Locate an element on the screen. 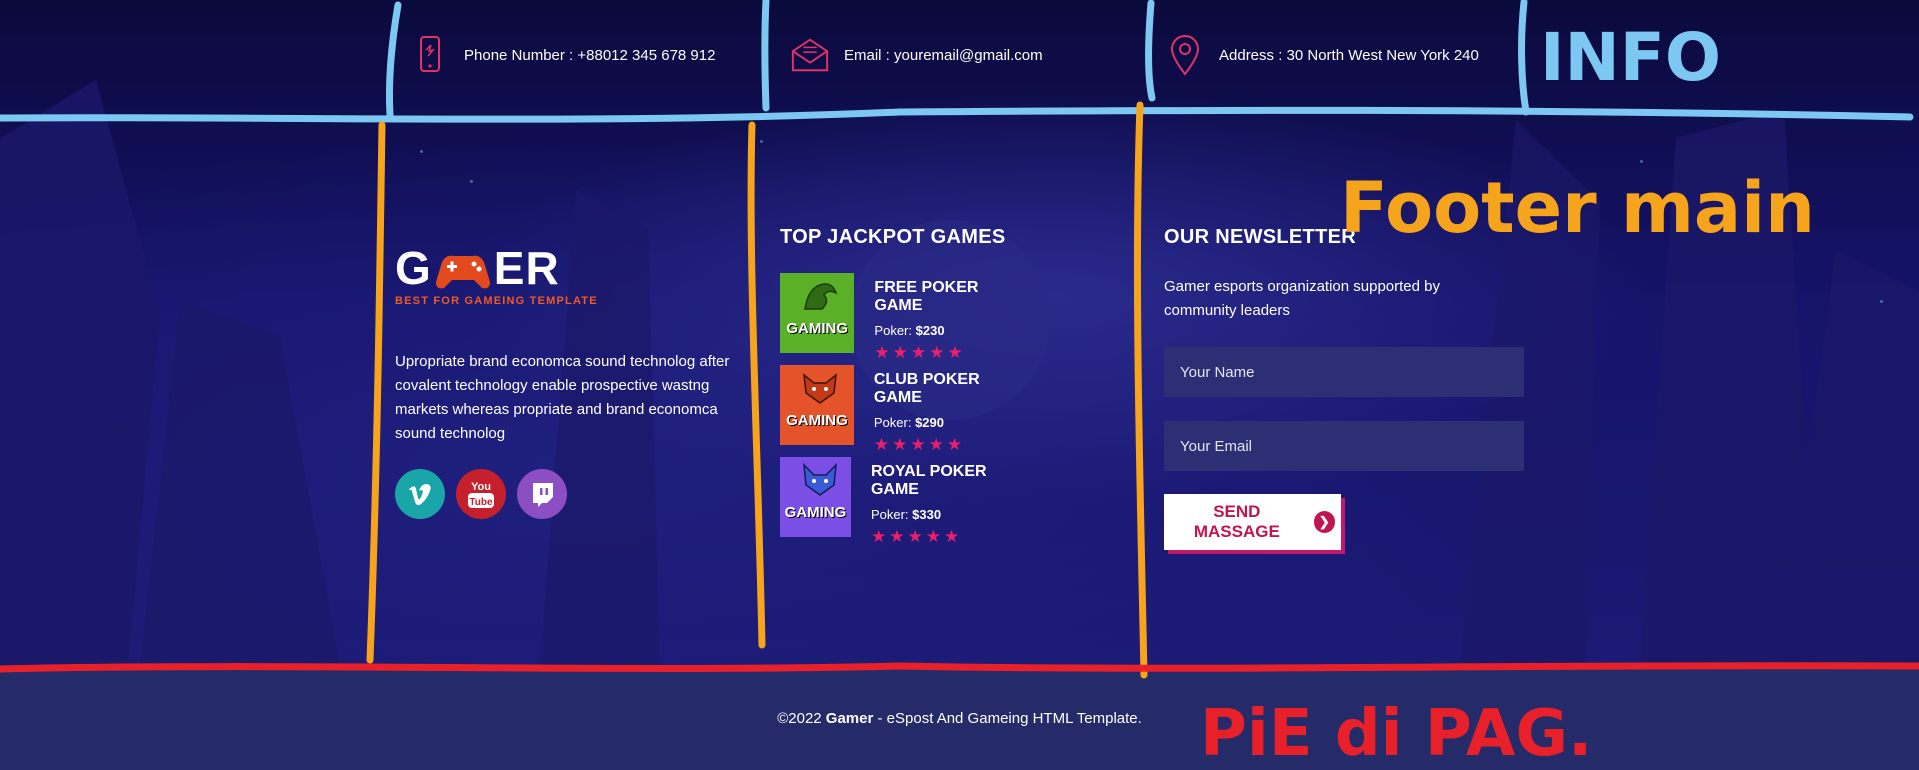  vimeo-icon is located at coordinates (420, 495).